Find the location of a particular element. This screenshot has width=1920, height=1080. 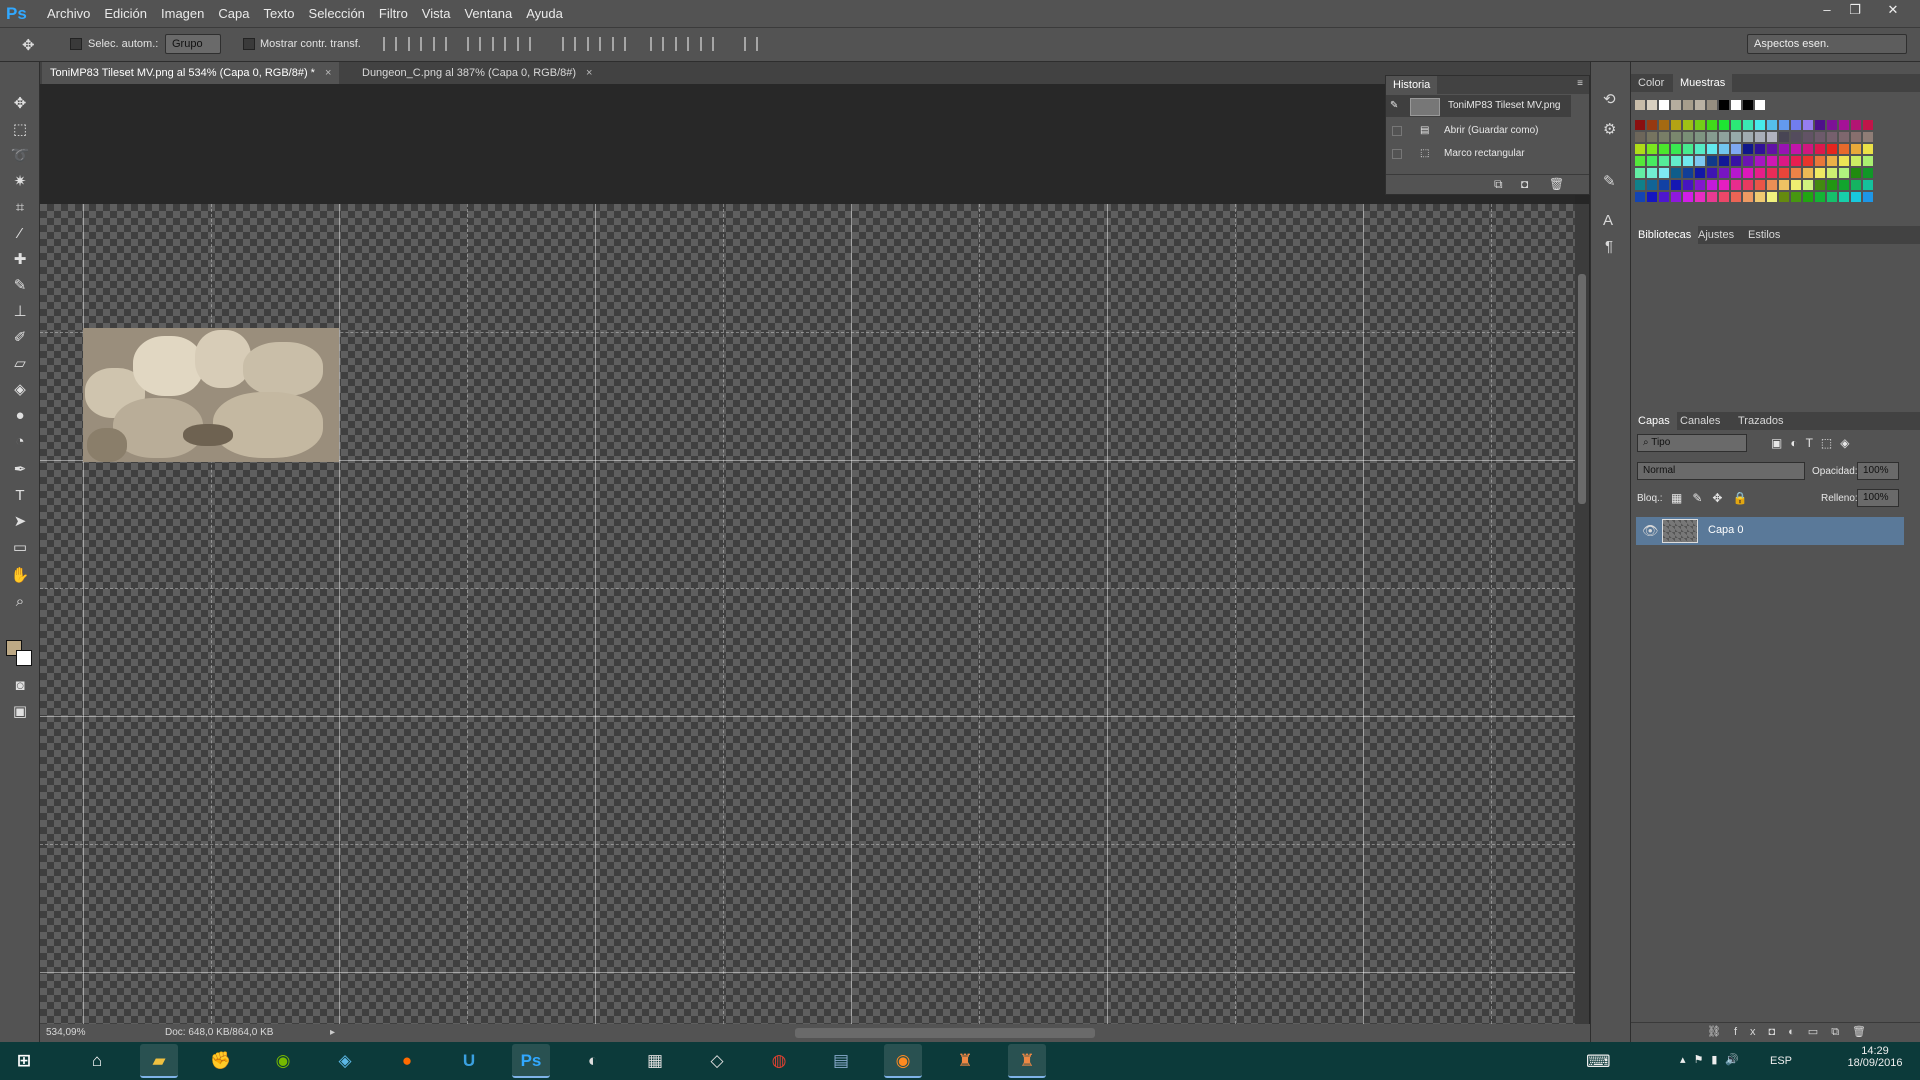

auto-select-dropdown: Grupo is located at coordinates (193, 44).